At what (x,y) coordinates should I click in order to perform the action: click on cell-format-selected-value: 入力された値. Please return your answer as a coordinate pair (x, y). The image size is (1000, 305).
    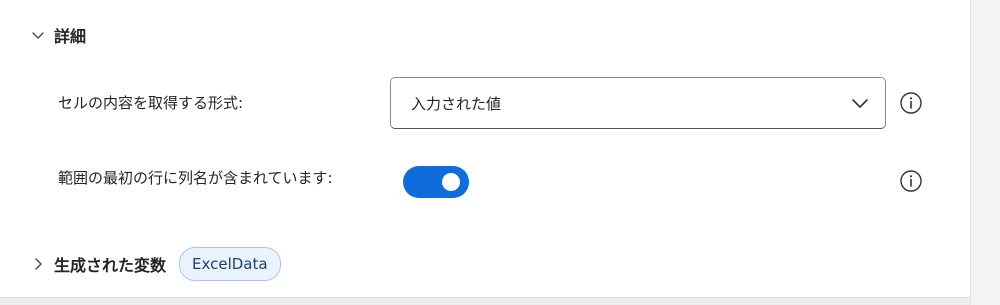
    Looking at the image, I should click on (456, 103).